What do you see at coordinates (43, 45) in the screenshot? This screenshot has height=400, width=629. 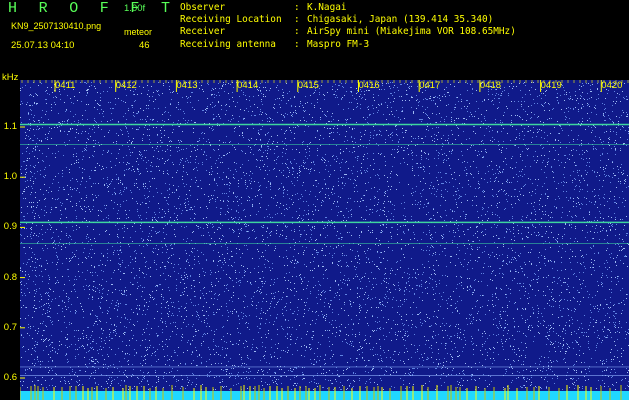 I see `header-datetime: 25.07.13 04:10` at bounding box center [43, 45].